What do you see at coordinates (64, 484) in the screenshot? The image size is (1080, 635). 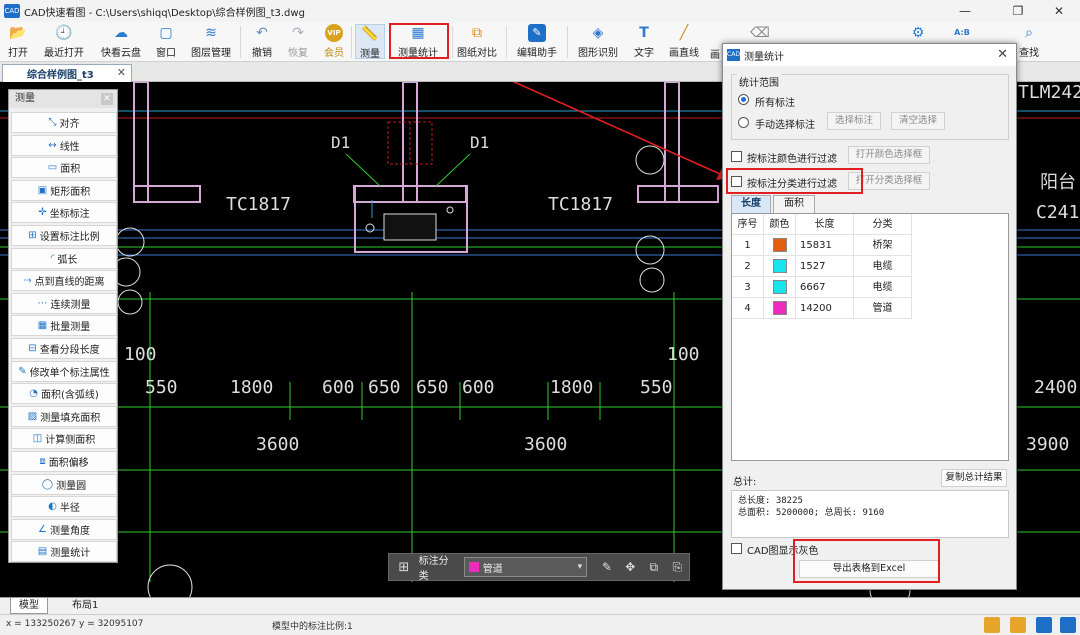 I see `measure-tool-item: ◯ 测量圆` at bounding box center [64, 484].